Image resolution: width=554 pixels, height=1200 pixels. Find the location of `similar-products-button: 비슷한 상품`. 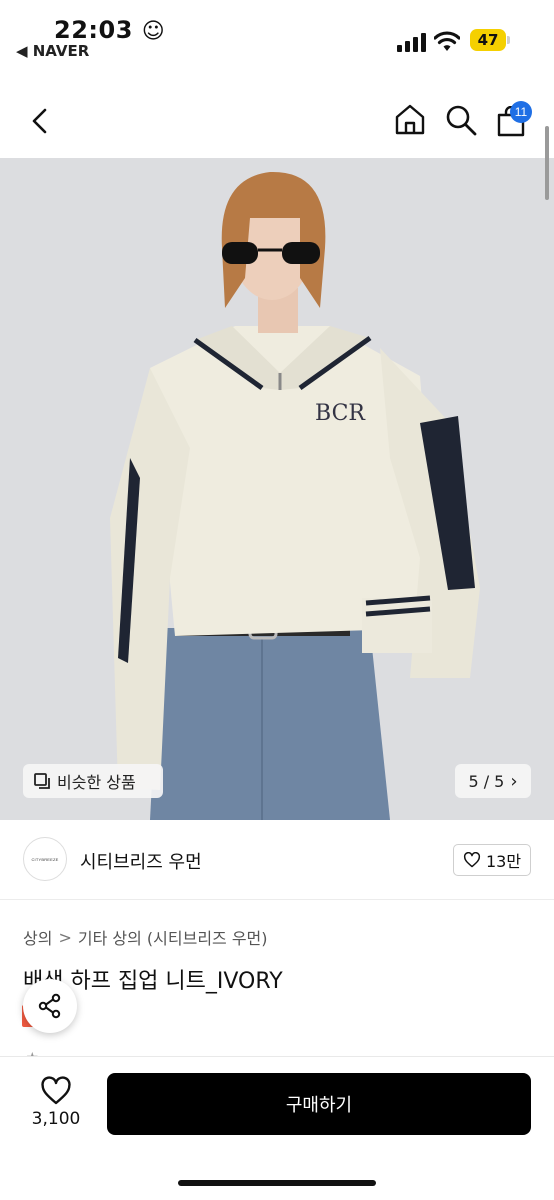

similar-products-button: 비슷한 상품 is located at coordinates (93, 781).